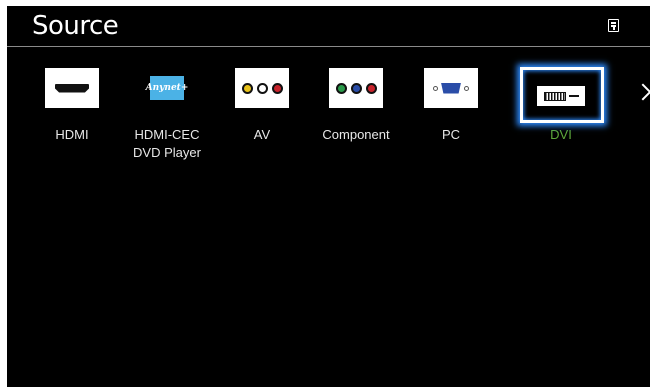 The height and width of the screenshot is (390, 657). Describe the element at coordinates (167, 134) in the screenshot. I see `hdmi-cec-line-1: HDMI-CEC` at that location.